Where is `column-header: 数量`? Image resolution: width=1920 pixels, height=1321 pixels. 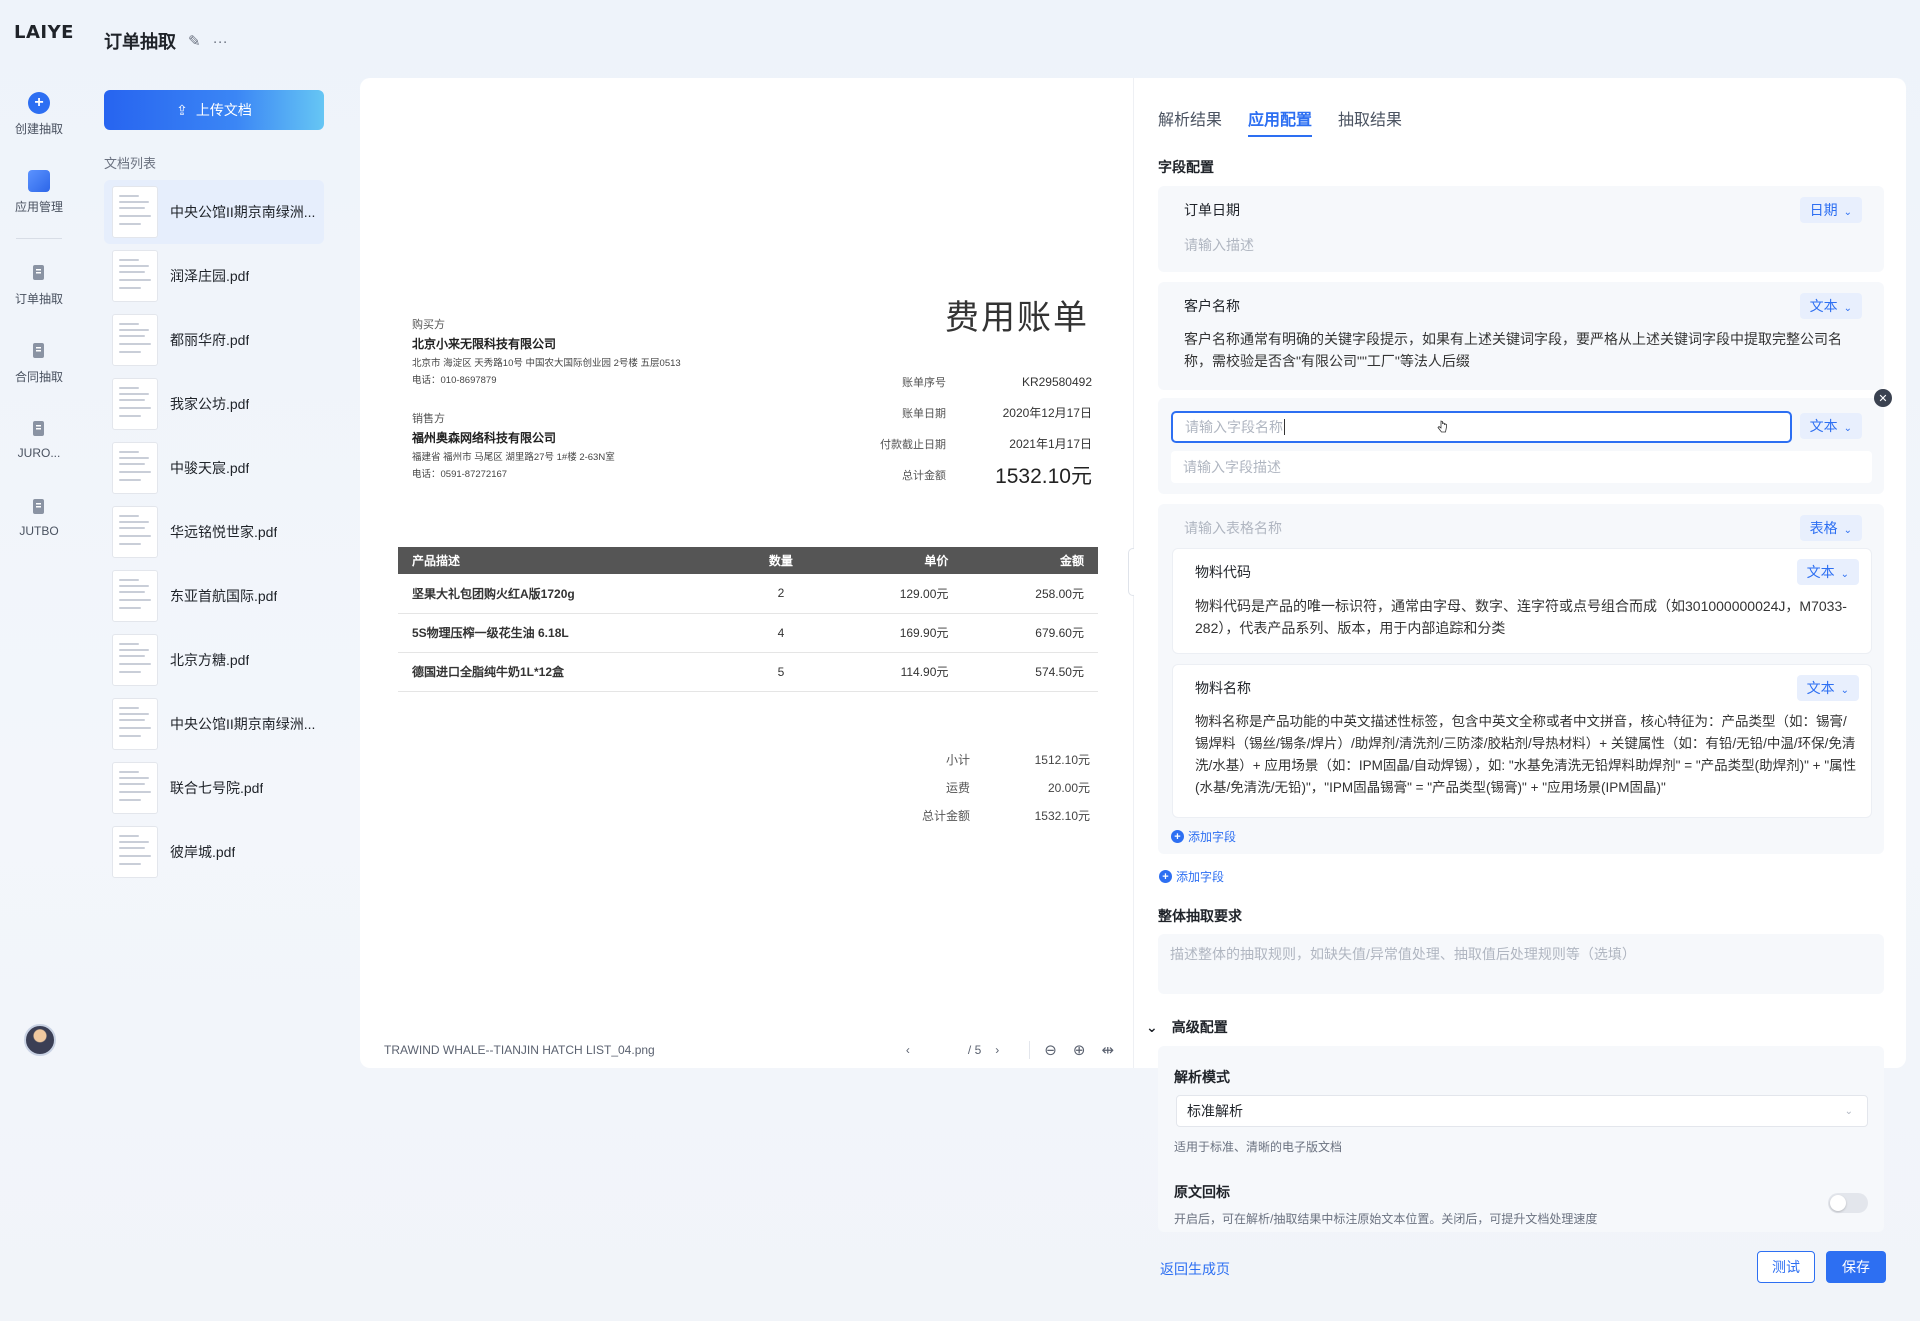
column-header: 数量 is located at coordinates (780, 560).